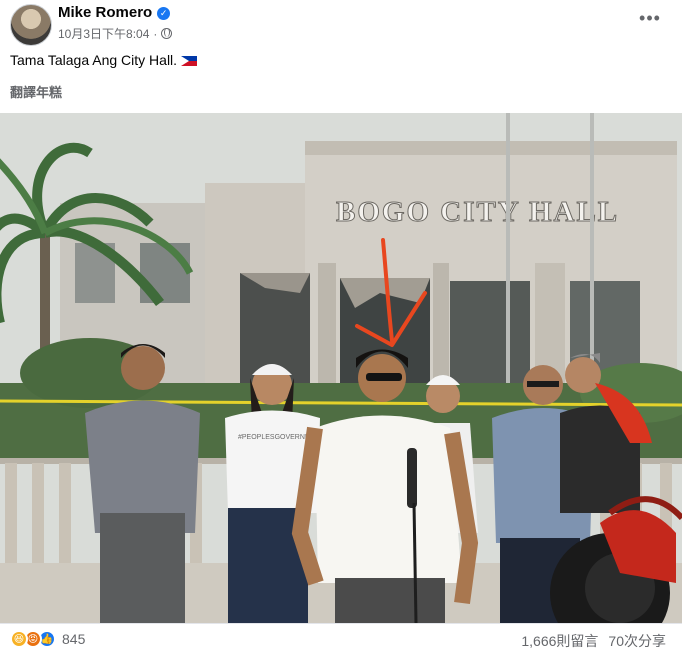  I want to click on post-caption: Tama Talaga Ang City Hall., so click(104, 60).